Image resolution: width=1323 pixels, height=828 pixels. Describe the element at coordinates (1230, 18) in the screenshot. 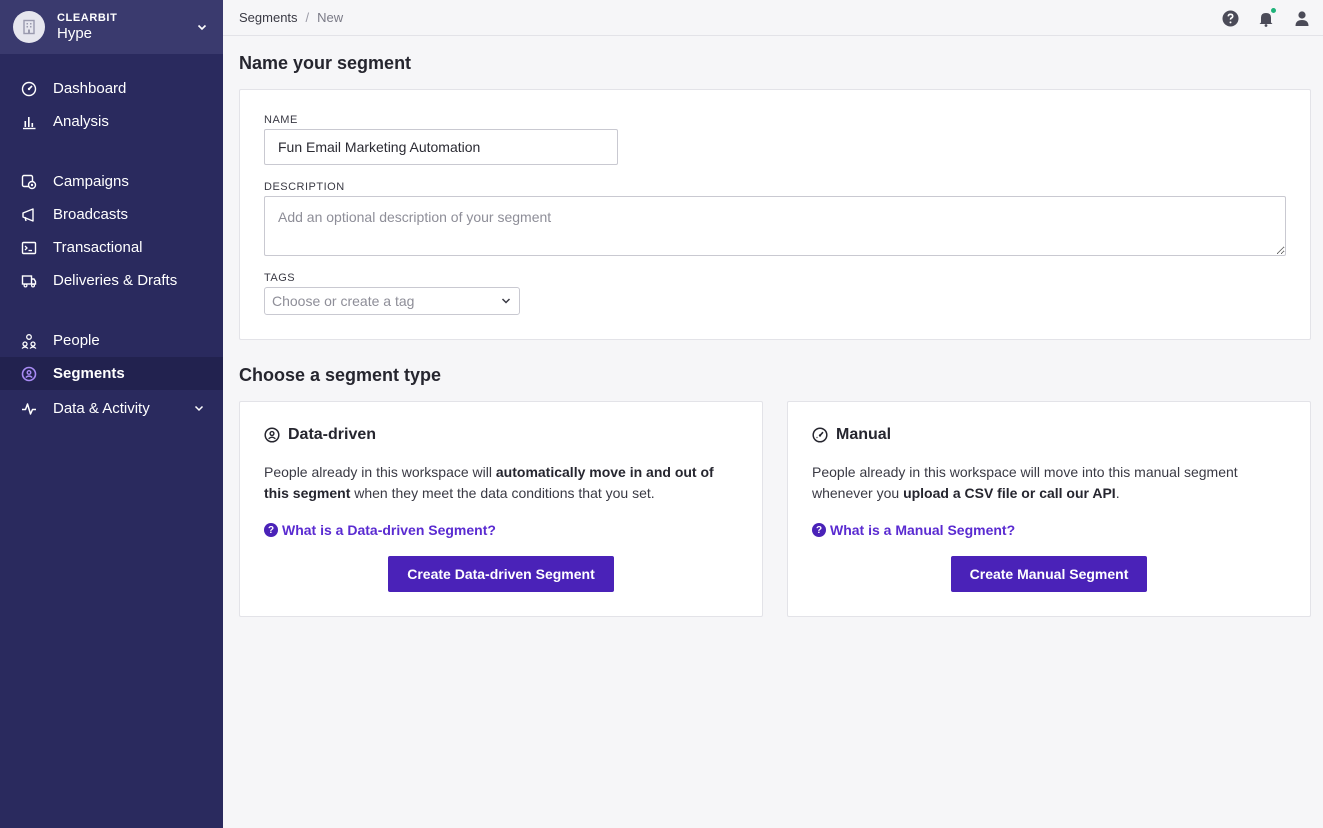

I see `help-icon` at that location.